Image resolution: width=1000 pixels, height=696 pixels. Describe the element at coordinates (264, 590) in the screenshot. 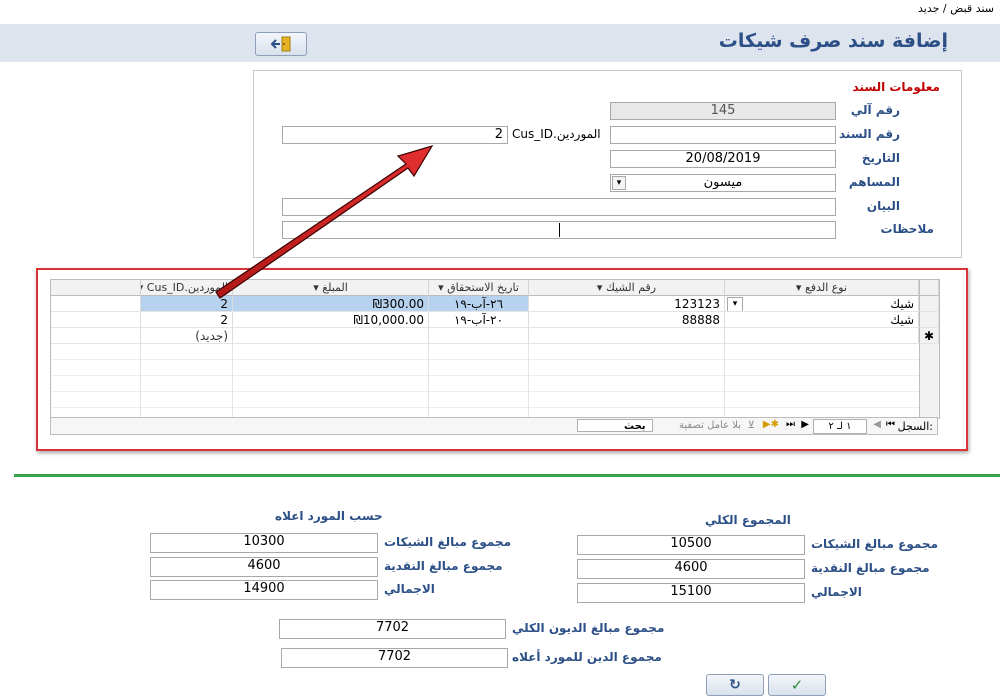

I see `supplier-grand-field: 14900` at that location.